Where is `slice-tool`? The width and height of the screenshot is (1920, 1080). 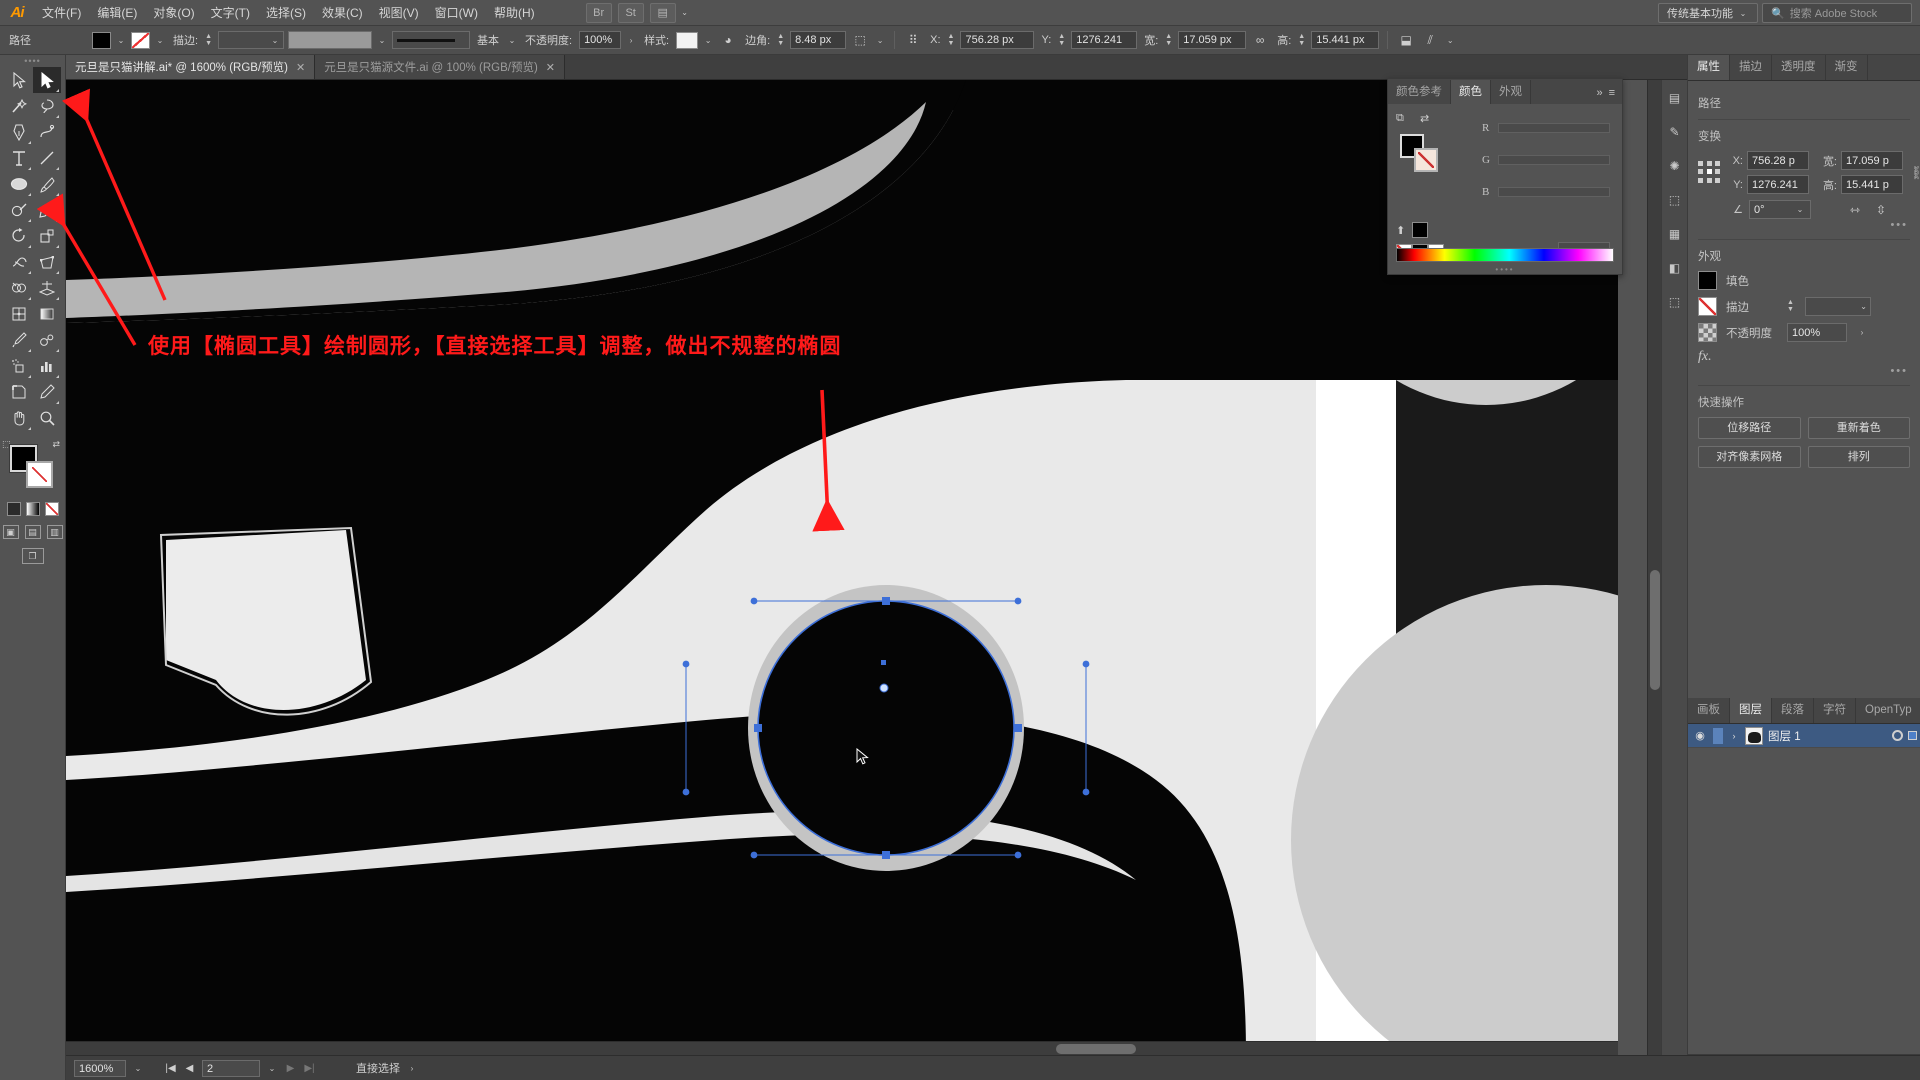 slice-tool is located at coordinates (47, 392).